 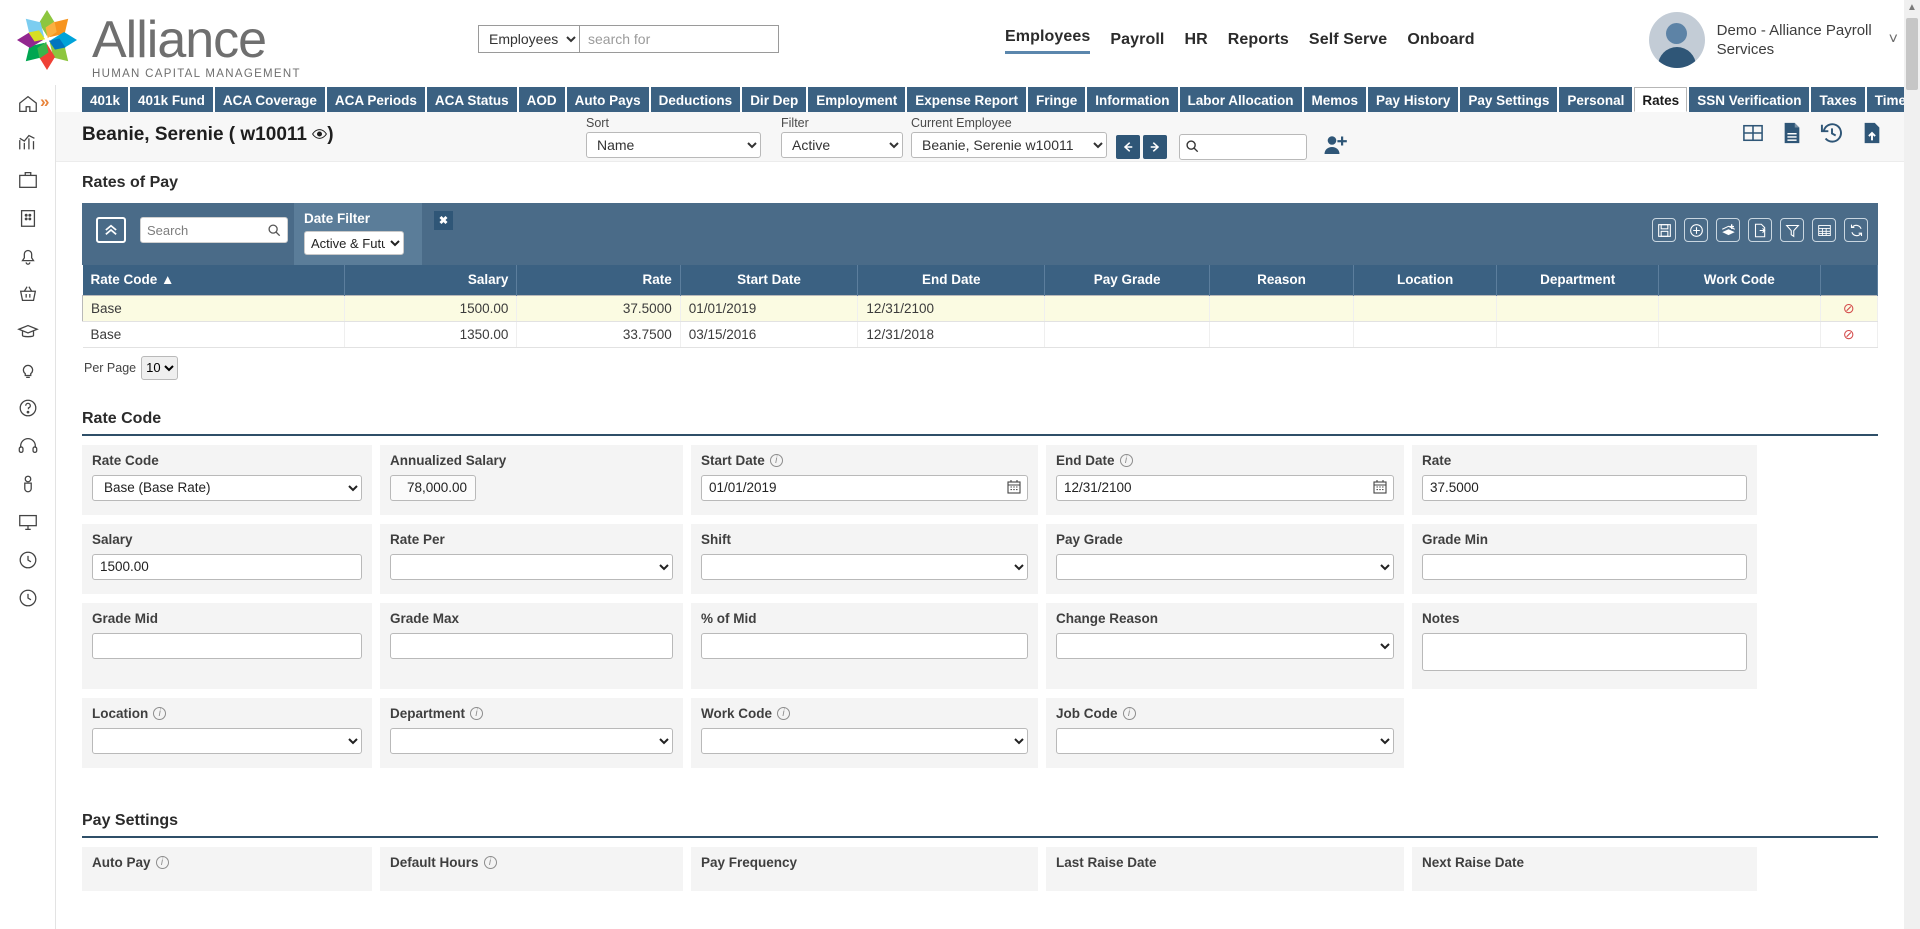 I want to click on tab-ssn-verification: SSN Verification, so click(x=1749, y=99).